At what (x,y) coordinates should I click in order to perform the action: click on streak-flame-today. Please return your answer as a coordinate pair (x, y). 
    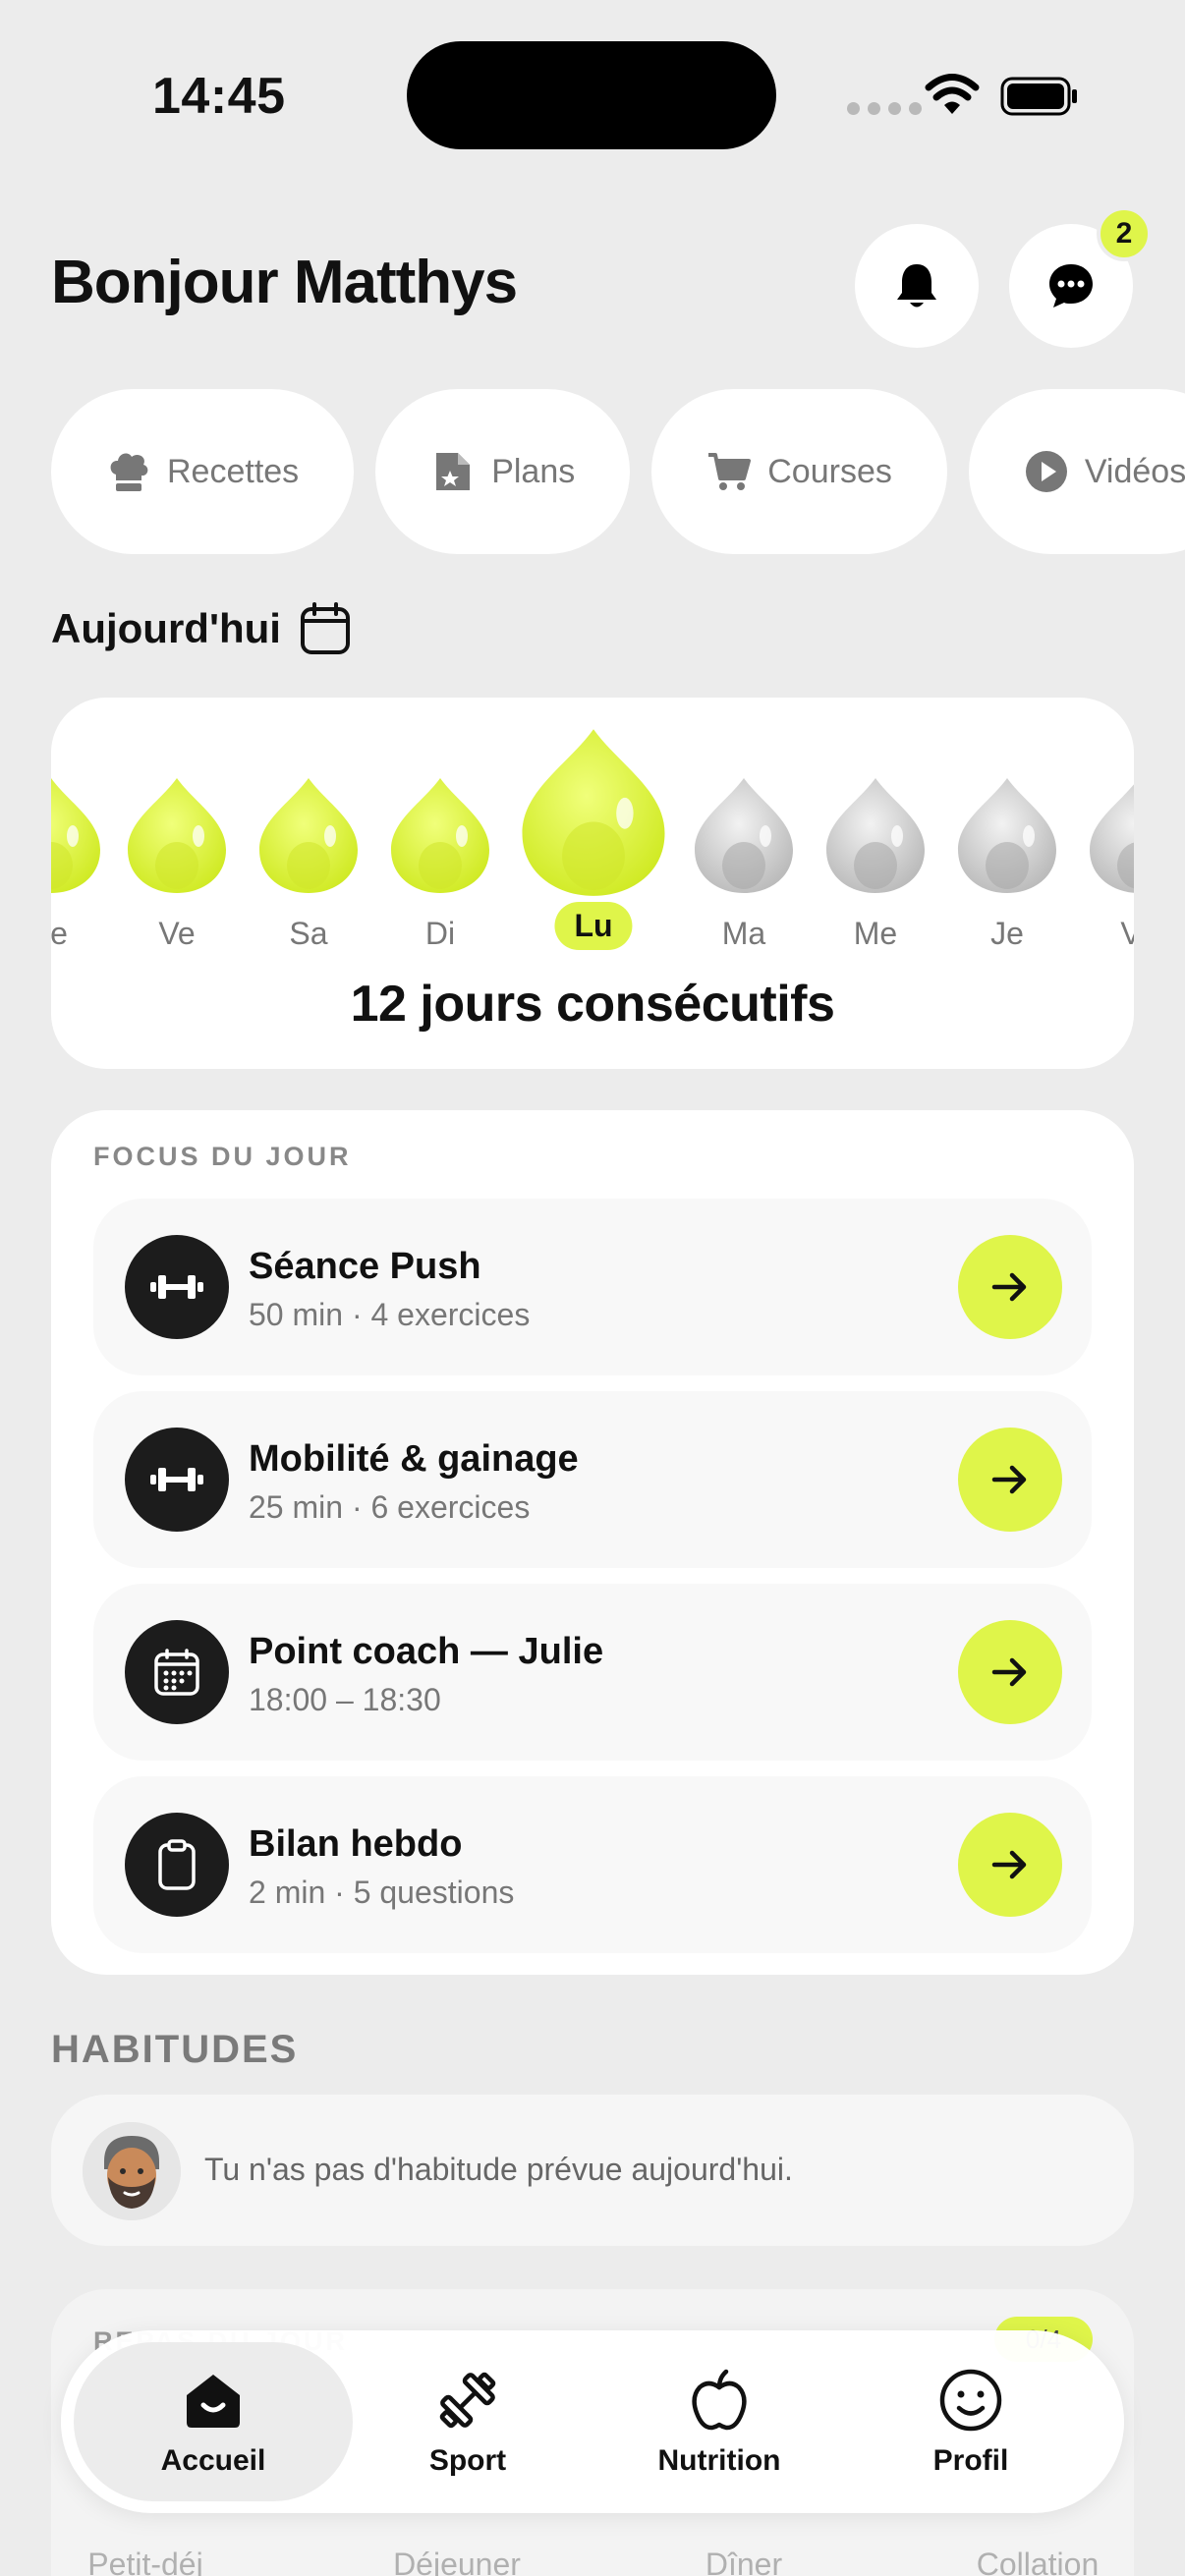
    Looking at the image, I should click on (594, 812).